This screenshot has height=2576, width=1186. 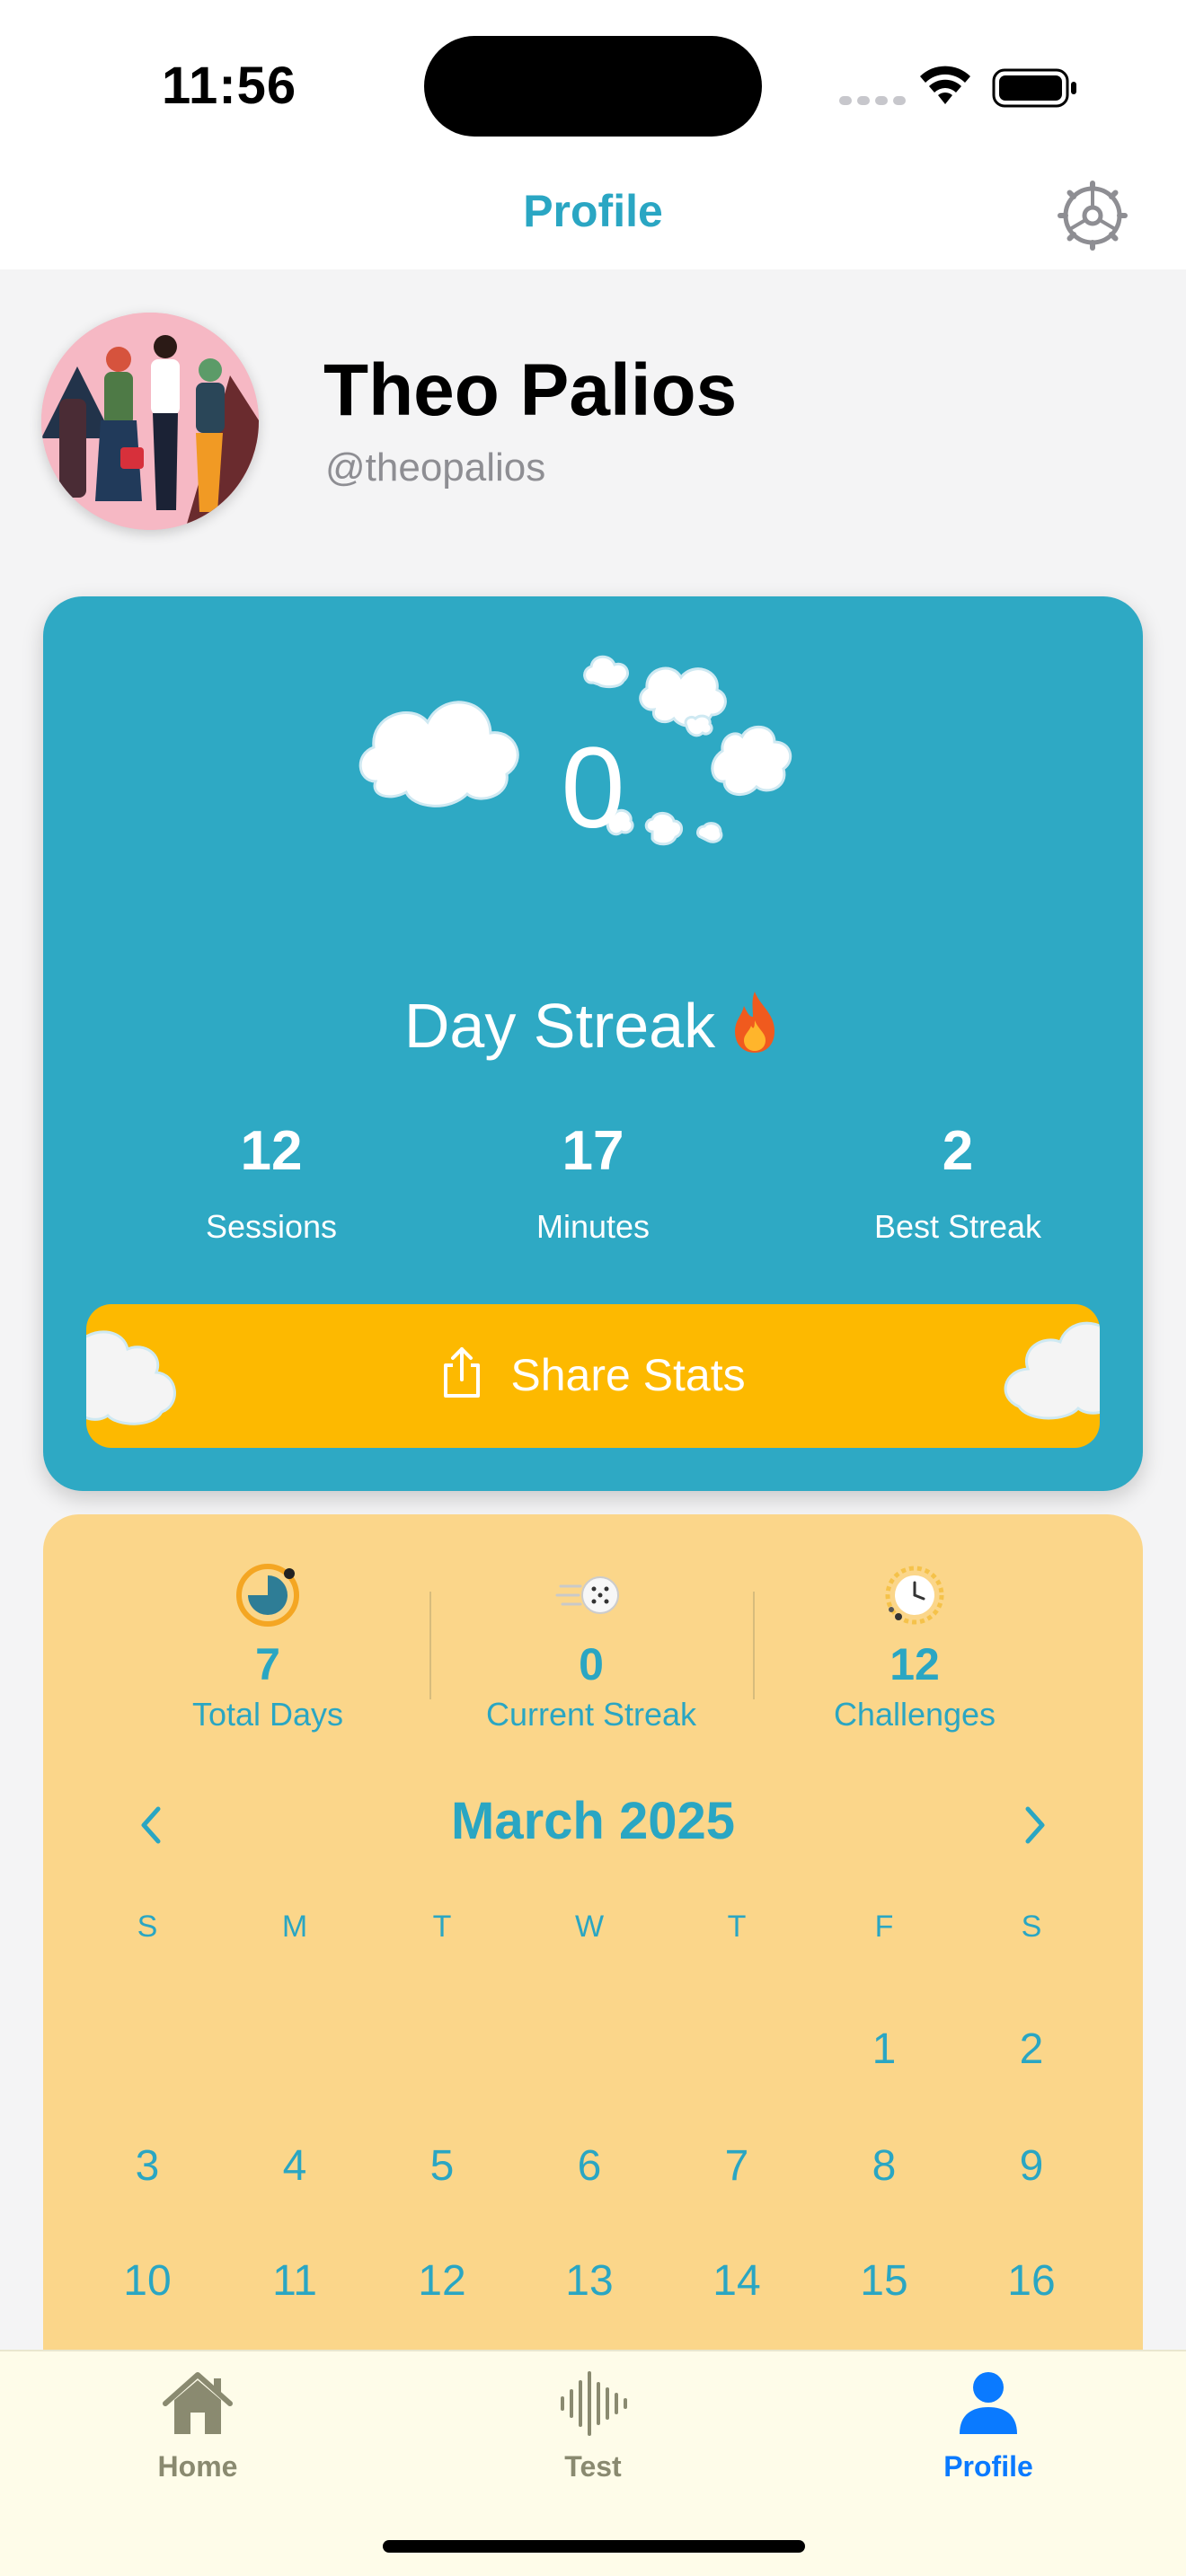 What do you see at coordinates (884, 2049) in the screenshot?
I see `calendar-day: 1` at bounding box center [884, 2049].